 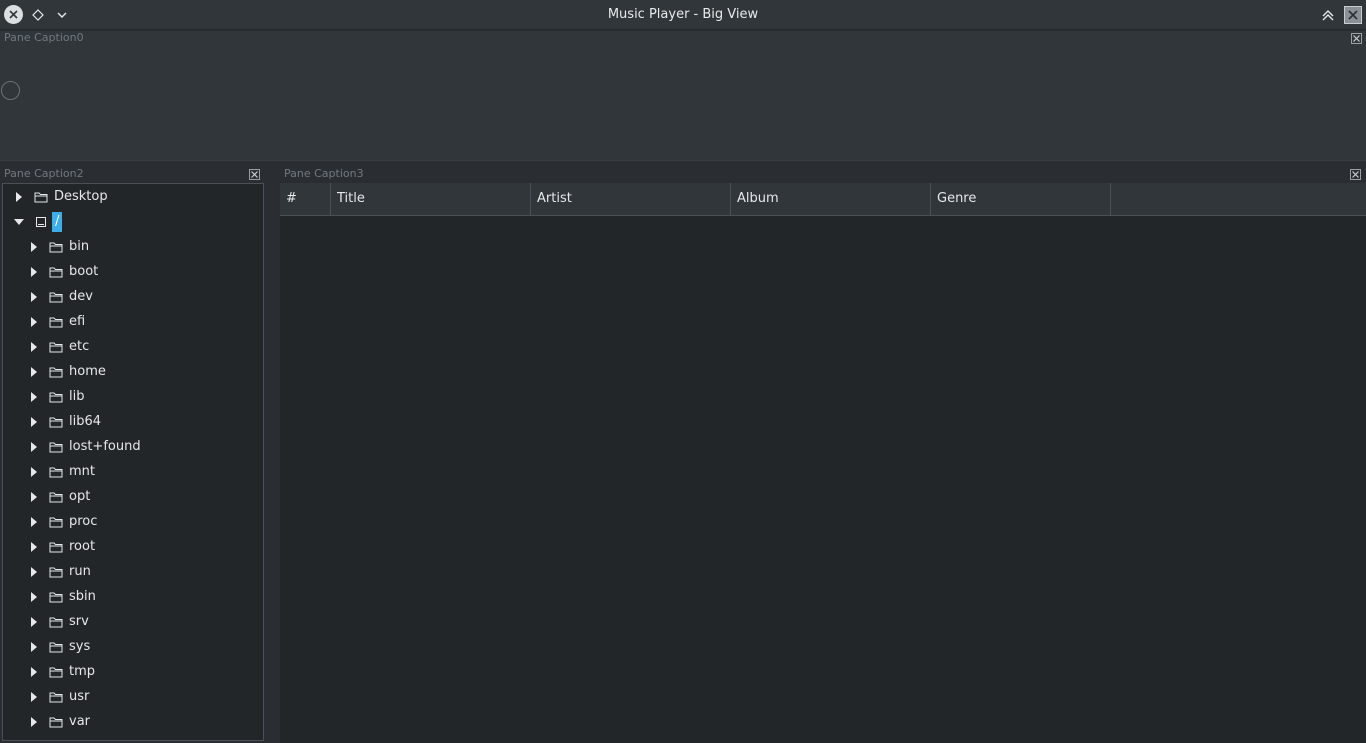 I want to click on right-pane-close-button, so click(x=1355, y=174).